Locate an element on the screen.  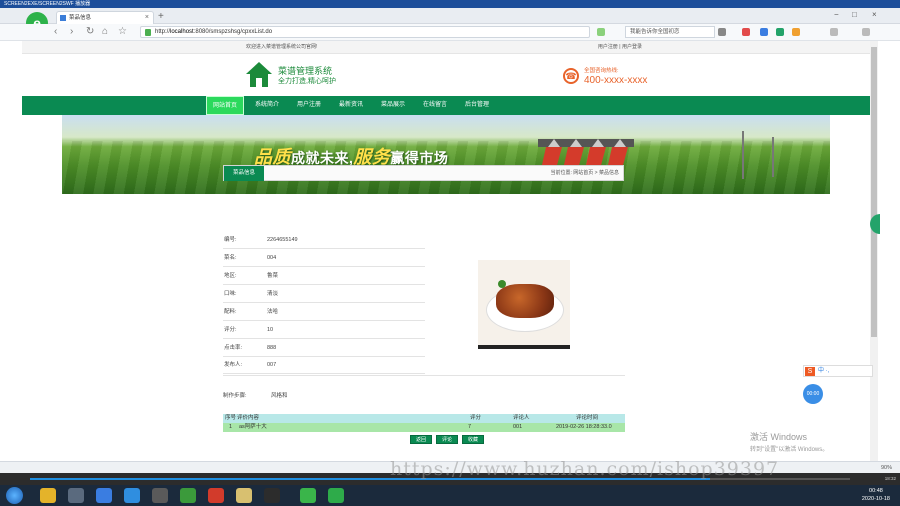
menu-item-admin: 后台管理 is located at coordinates (477, 105).